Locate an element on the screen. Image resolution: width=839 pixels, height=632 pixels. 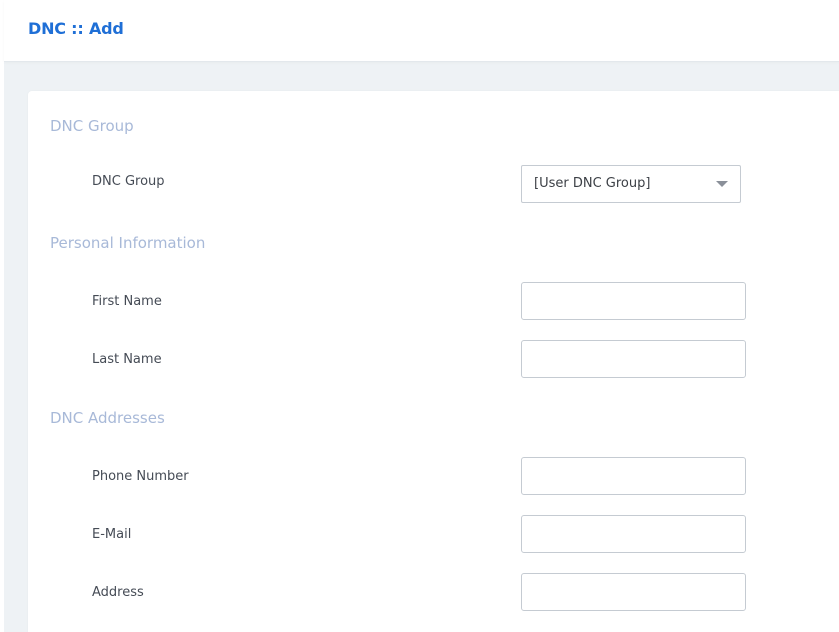
dnc-group-select: [User DNC Group] is located at coordinates (631, 184).